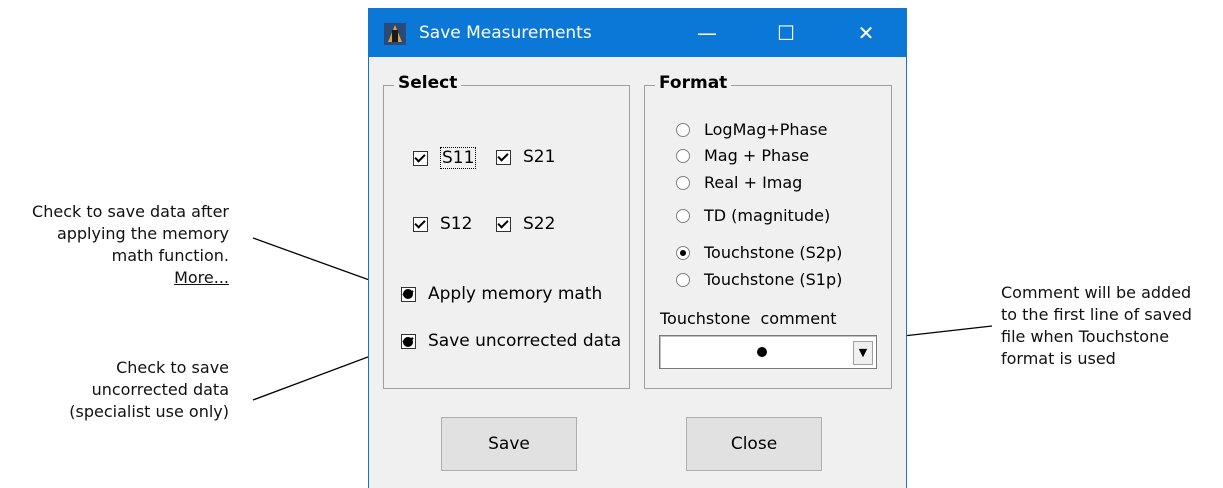  What do you see at coordinates (503, 157) in the screenshot?
I see `s21-checkbox-box` at bounding box center [503, 157].